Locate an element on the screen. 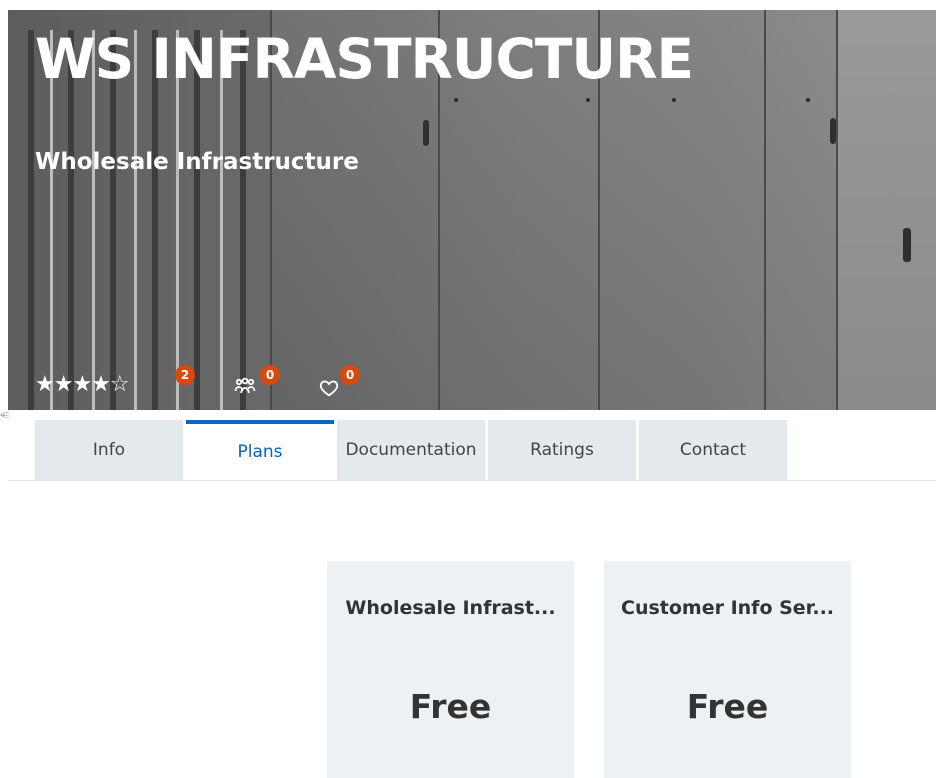 The width and height of the screenshot is (936, 778). product-tabs: Info Plans Documentation Ratings Contact is located at coordinates (412, 450).